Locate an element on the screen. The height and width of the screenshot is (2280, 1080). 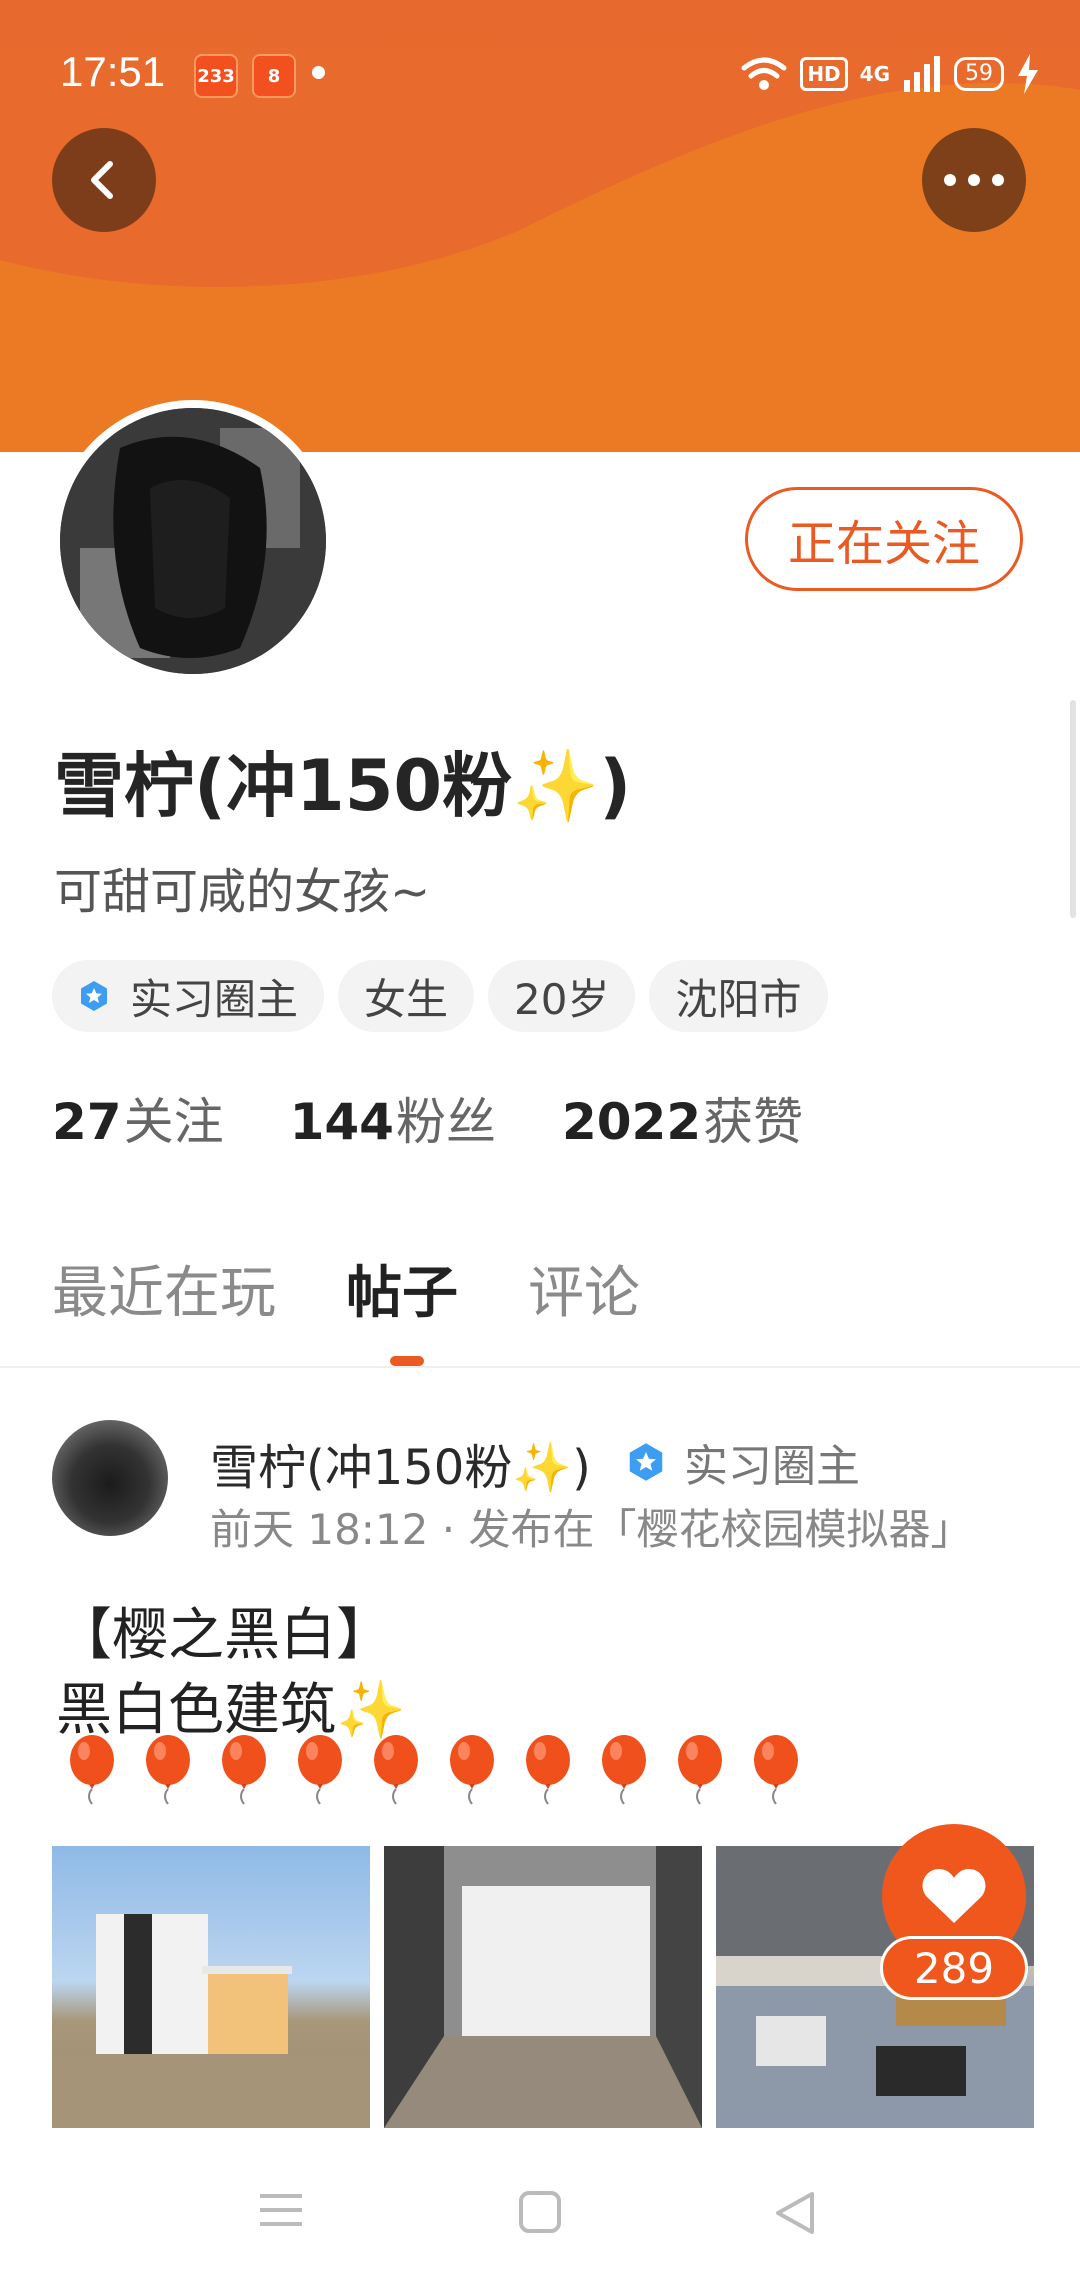
profile-tags: 实习圈主 女生 20岁 沈阳市 is located at coordinates (440, 996).